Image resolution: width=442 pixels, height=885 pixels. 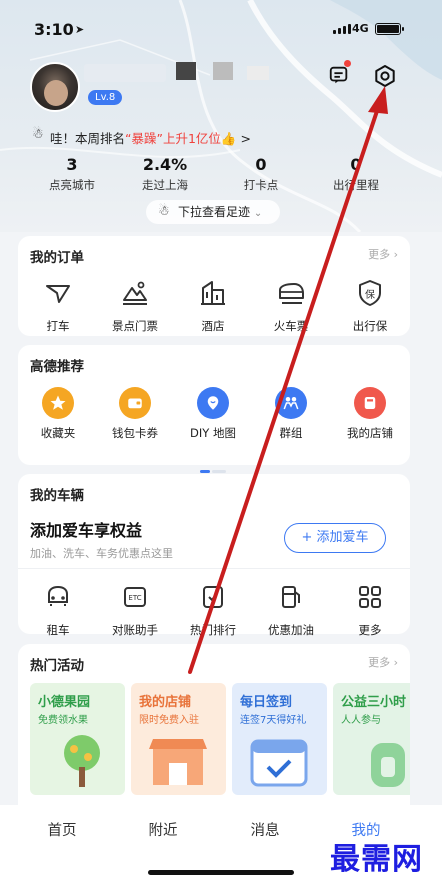 What do you see at coordinates (213, 610) in the screenshot?
I see `vehicle-ranking: 热门排行` at bounding box center [213, 610].